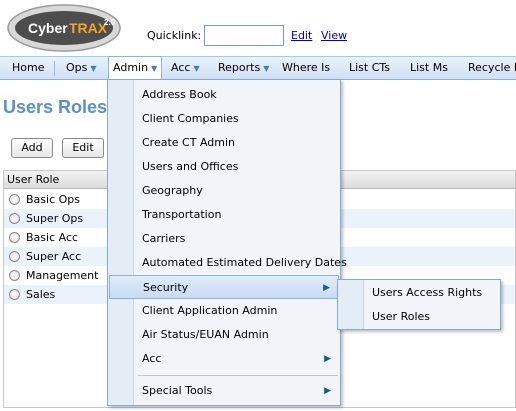 The height and width of the screenshot is (411, 516). Describe the element at coordinates (419, 293) in the screenshot. I see `submenu-item-users-access-rights: Users Access Rights` at that location.